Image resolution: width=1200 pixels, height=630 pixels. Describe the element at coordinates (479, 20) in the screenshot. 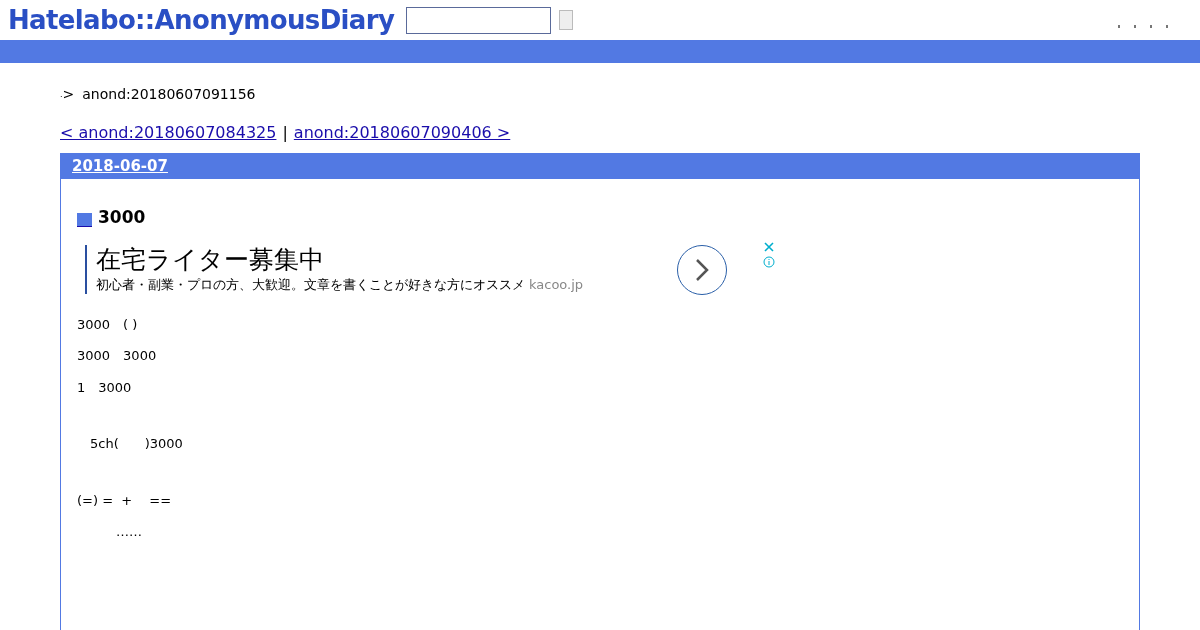

I see `search-field` at that location.